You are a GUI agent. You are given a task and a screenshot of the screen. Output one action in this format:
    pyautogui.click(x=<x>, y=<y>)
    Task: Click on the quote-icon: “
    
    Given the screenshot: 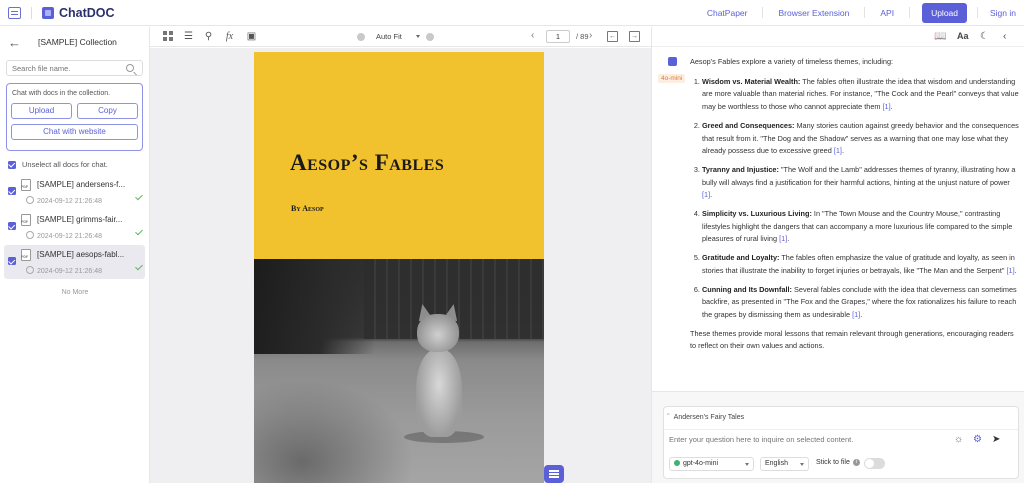 What is the action you would take?
    pyautogui.click(x=668, y=416)
    